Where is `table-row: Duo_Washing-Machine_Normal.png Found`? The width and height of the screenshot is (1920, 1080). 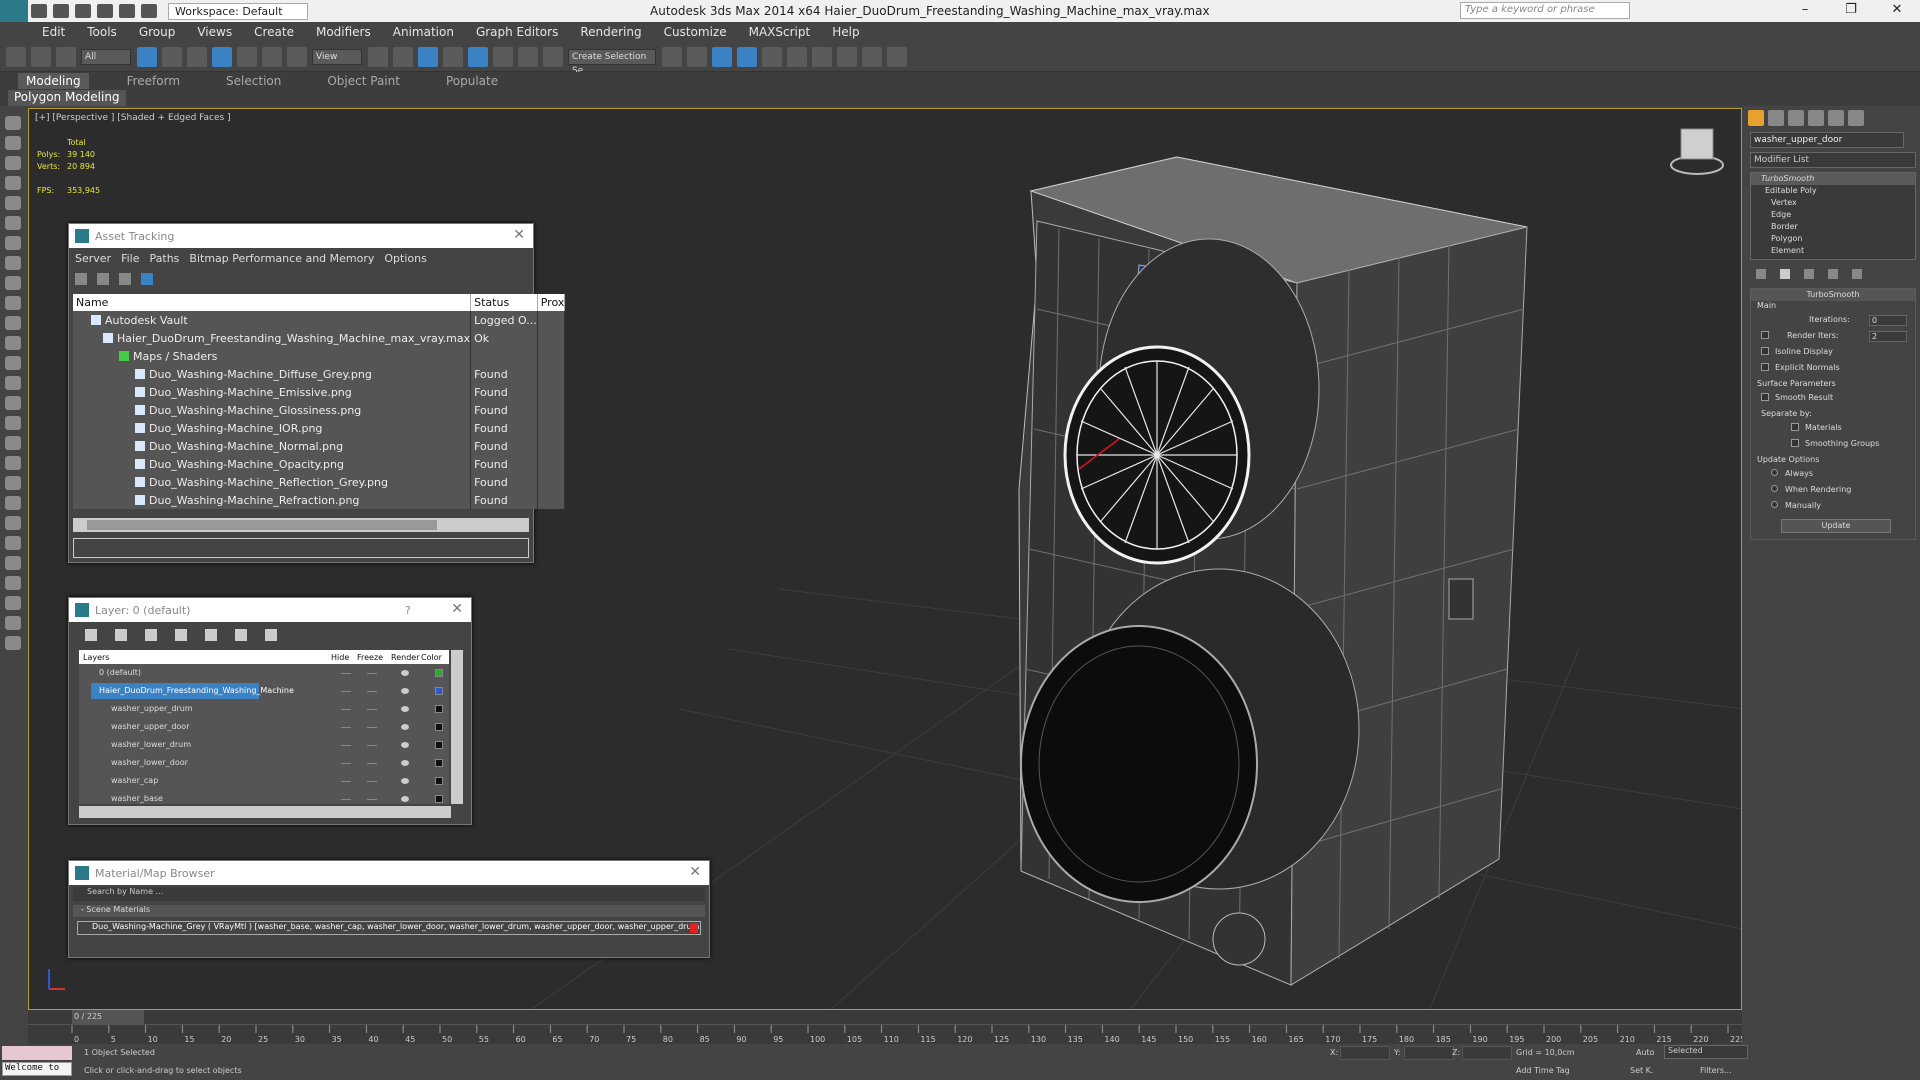
table-row: Duo_Washing-Machine_Normal.png Found is located at coordinates (319, 446).